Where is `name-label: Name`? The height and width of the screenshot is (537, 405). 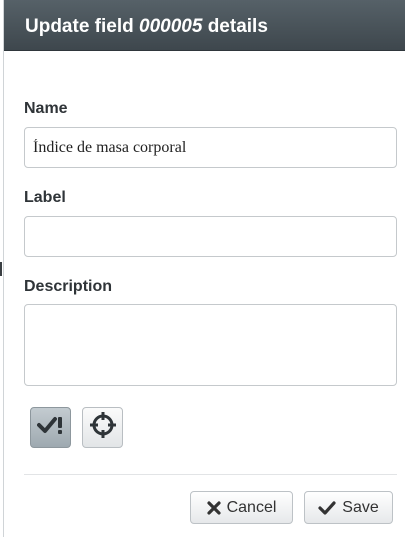
name-label: Name is located at coordinates (46, 108).